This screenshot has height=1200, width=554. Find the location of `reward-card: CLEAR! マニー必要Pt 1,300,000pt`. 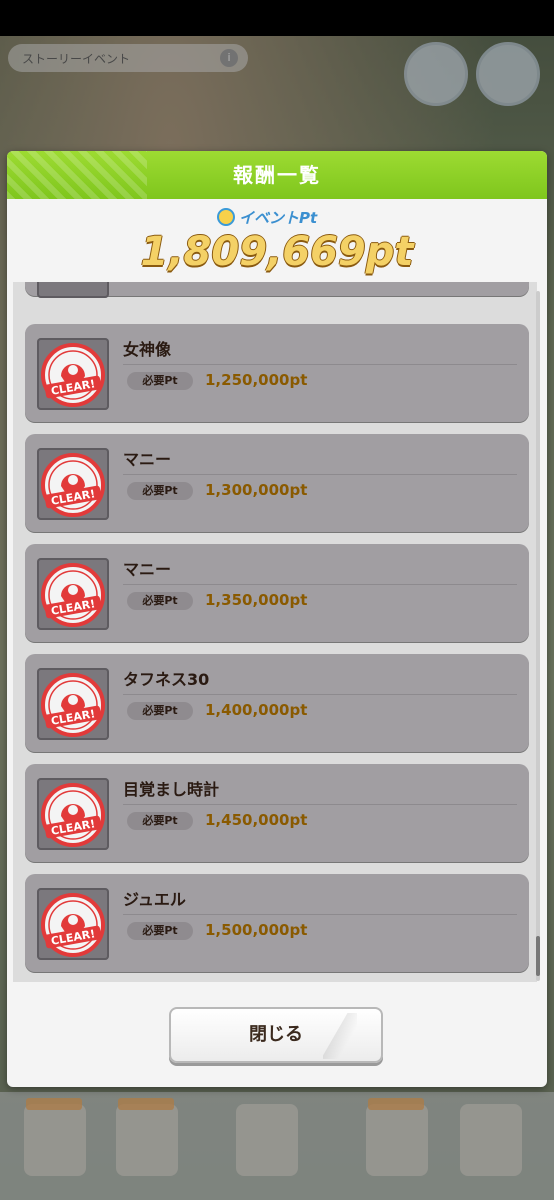

reward-card: CLEAR! マニー必要Pt 1,300,000pt is located at coordinates (277, 483).